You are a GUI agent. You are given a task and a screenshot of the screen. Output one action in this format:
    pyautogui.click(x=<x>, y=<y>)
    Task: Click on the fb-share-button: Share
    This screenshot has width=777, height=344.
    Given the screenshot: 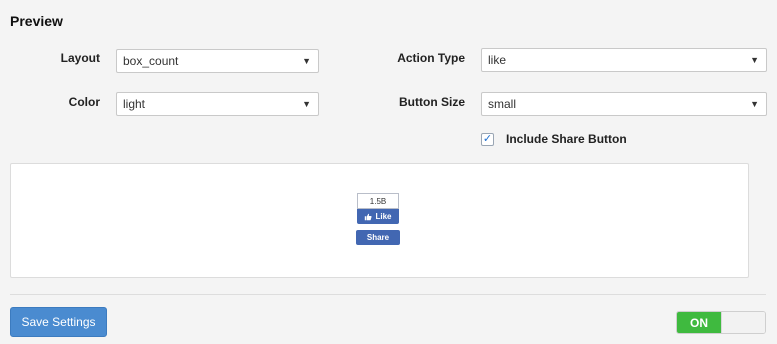 What is the action you would take?
    pyautogui.click(x=378, y=237)
    